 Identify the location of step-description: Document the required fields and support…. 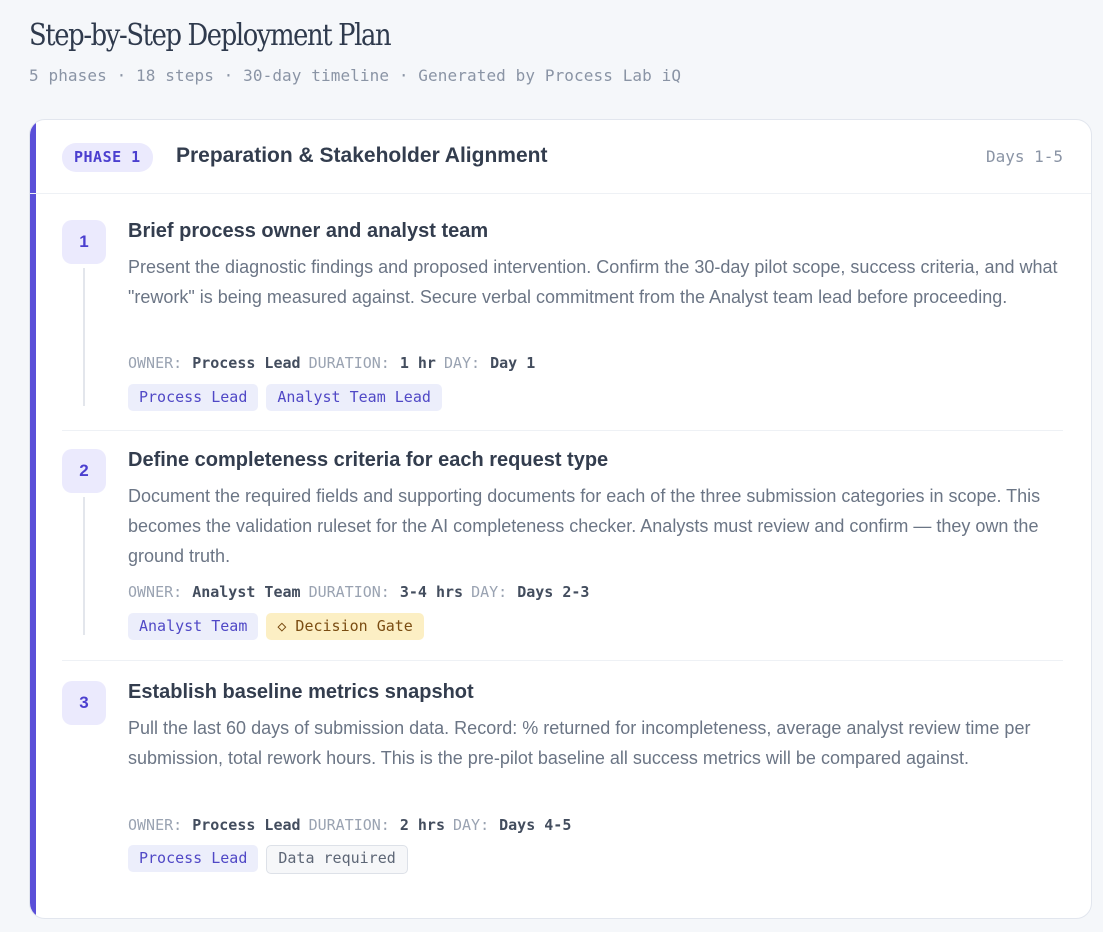
(584, 526).